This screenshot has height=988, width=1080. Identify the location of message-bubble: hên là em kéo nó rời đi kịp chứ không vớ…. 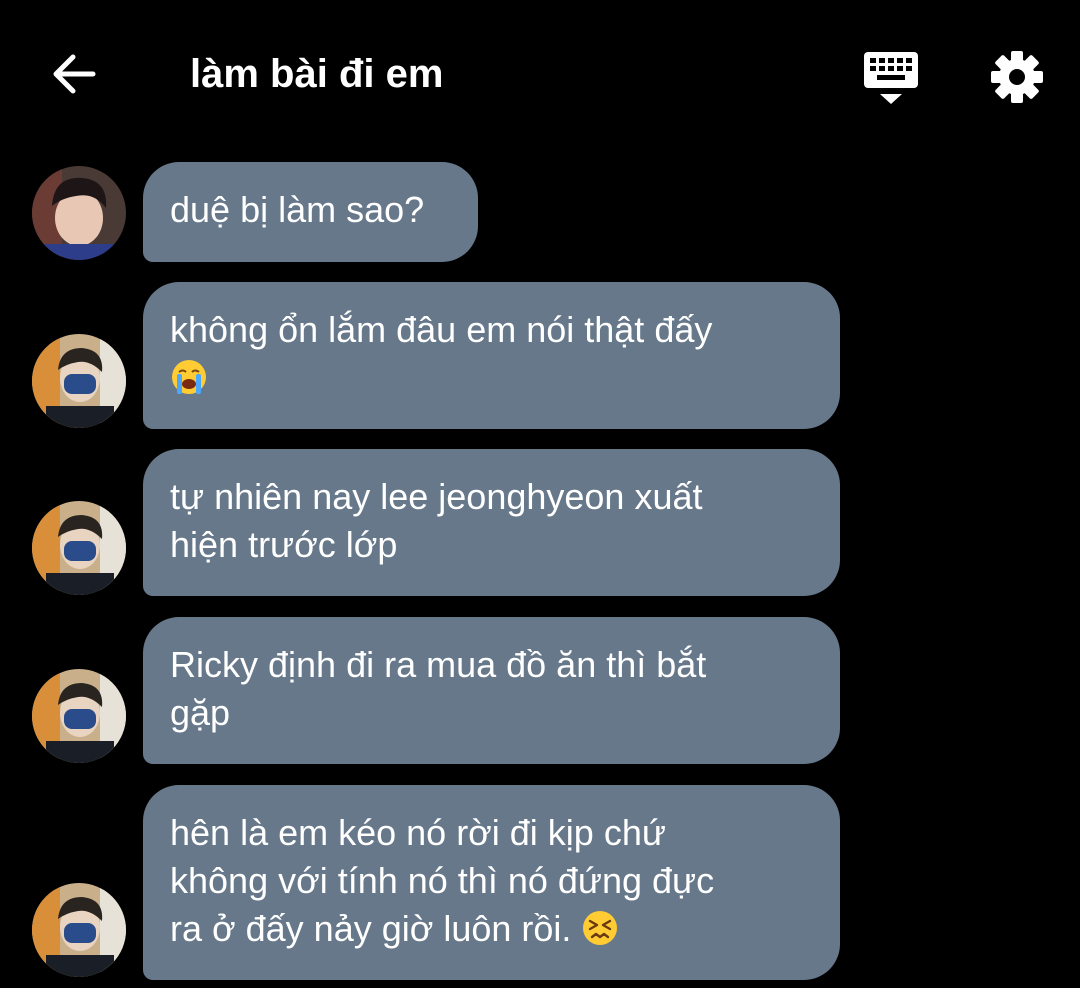
(491, 882).